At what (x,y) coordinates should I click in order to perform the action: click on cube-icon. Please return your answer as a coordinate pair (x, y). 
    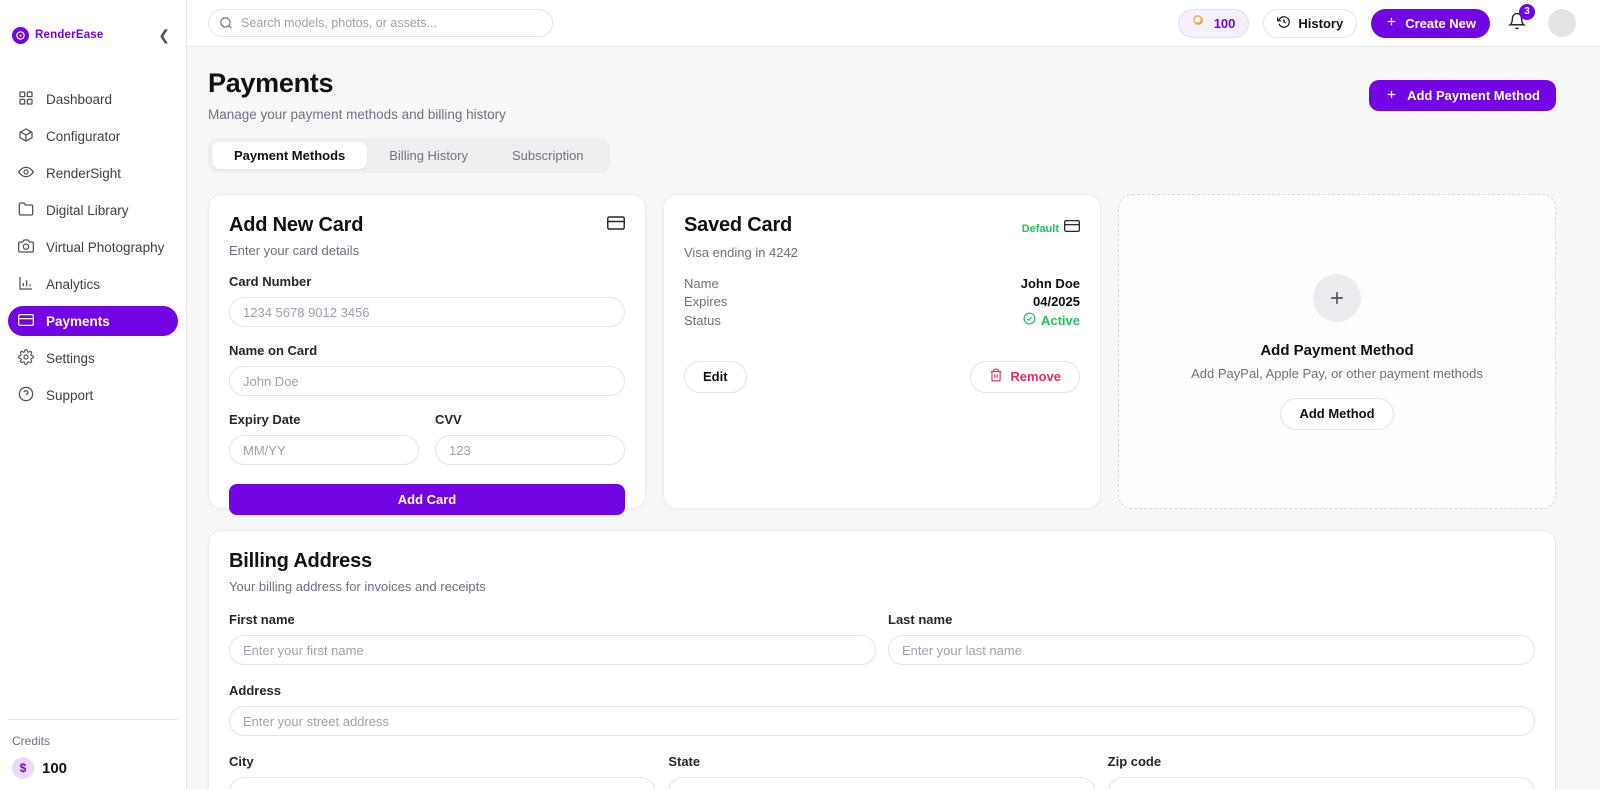
    Looking at the image, I should click on (26, 136).